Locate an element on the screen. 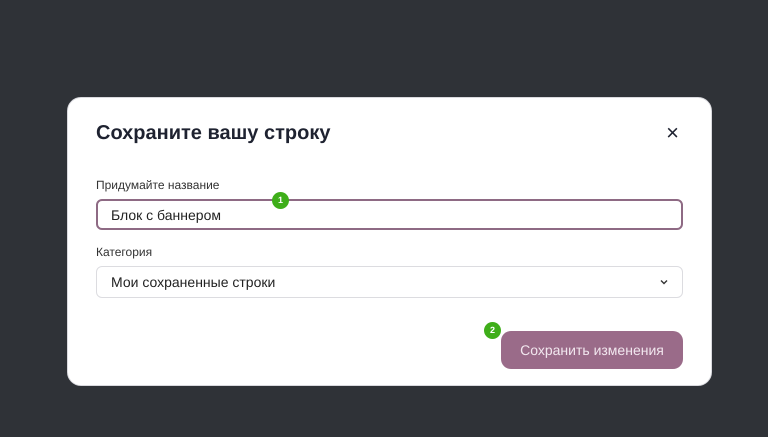  category-select: Мои сохраненные строки is located at coordinates (389, 282).